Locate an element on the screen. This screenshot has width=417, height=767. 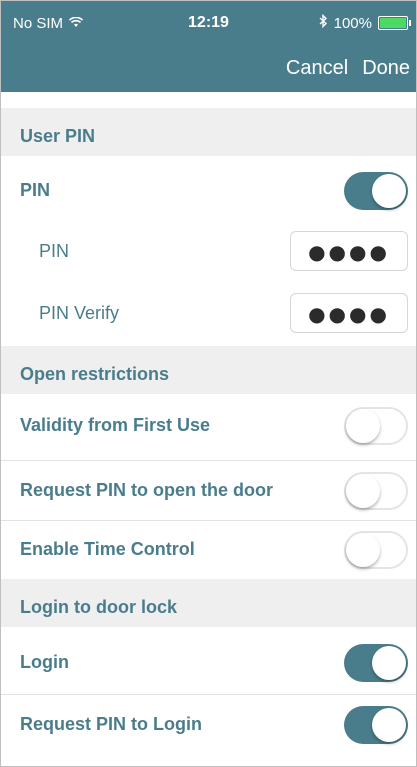
pin-verify-input: ●●●● is located at coordinates (349, 313).